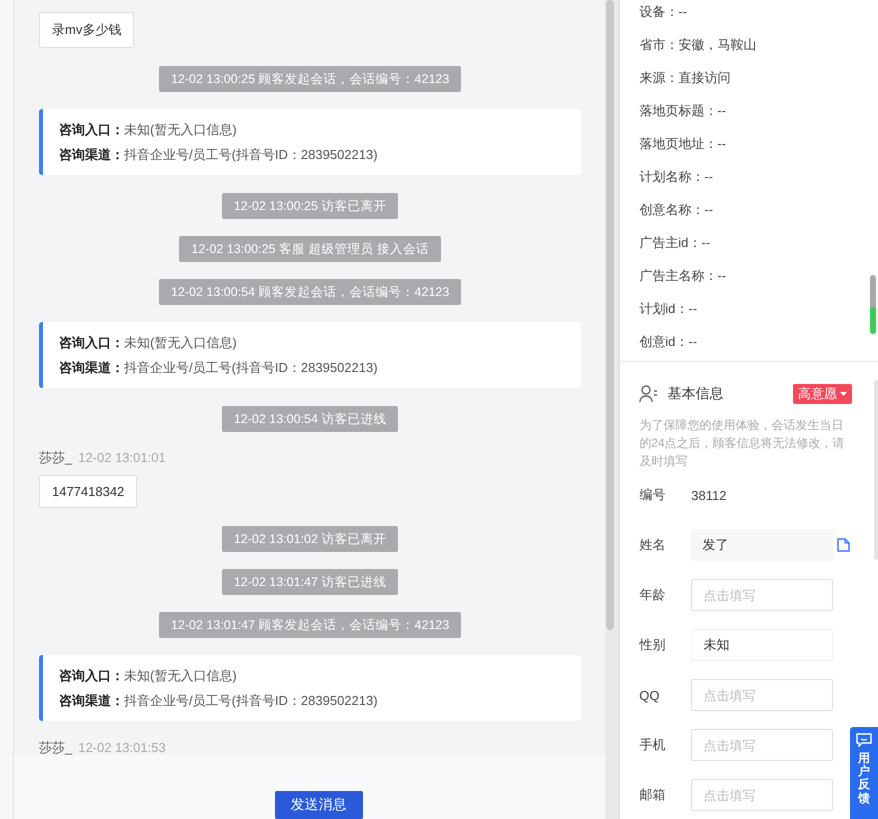 This screenshot has width=878, height=819. I want to click on field-label: 手机, so click(652, 745).